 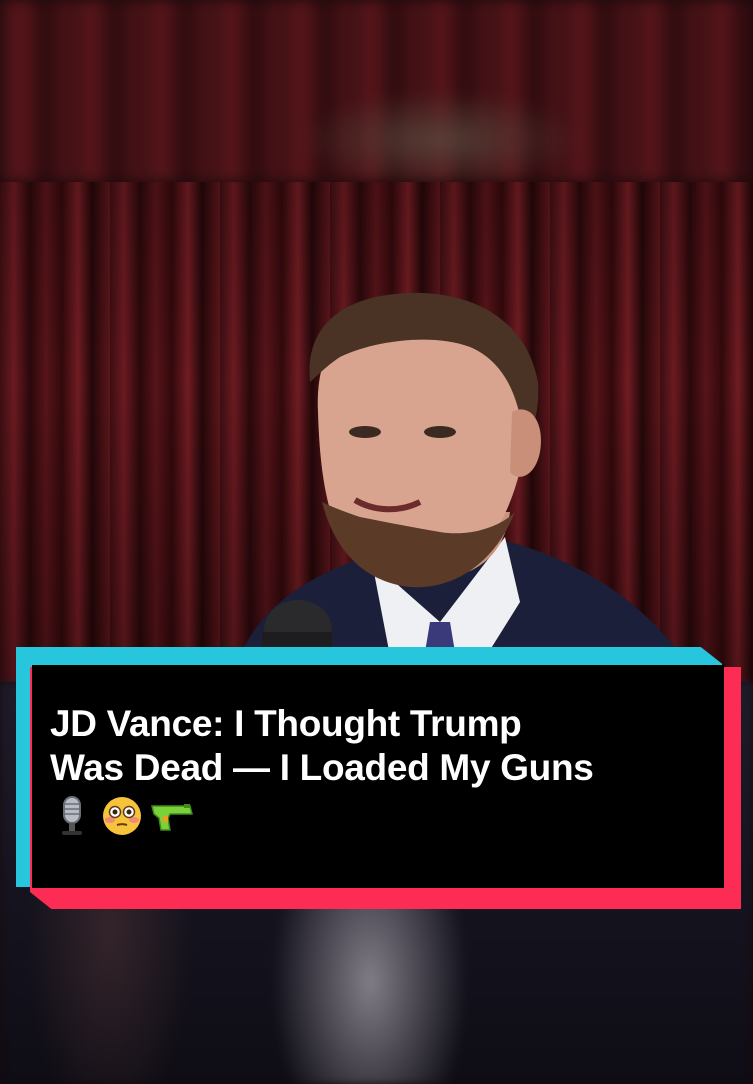 I want to click on caption-line-1: JD Vance: I Thought Trump, so click(x=286, y=723).